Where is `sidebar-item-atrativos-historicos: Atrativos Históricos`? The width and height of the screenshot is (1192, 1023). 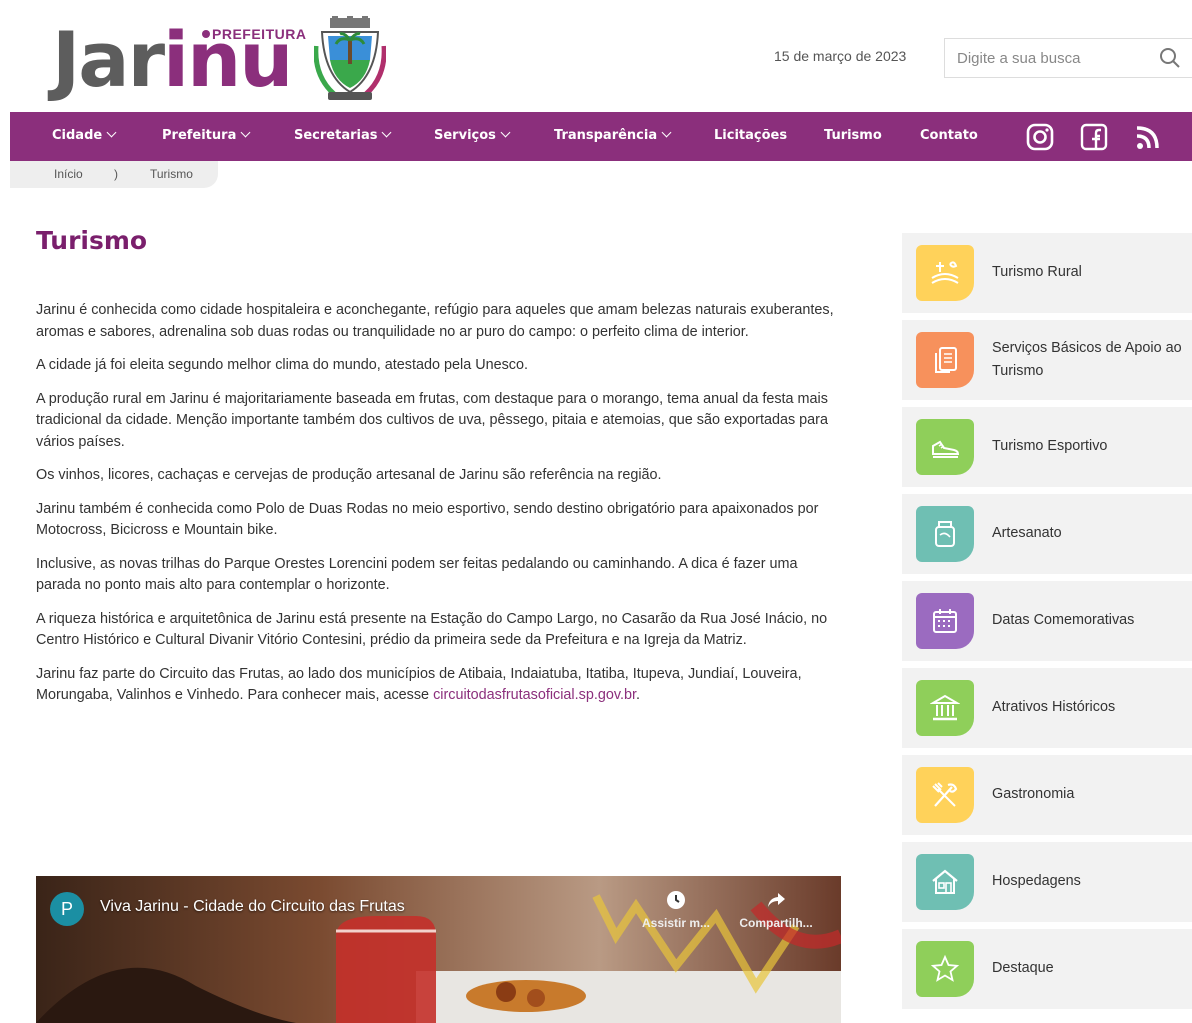 sidebar-item-atrativos-historicos: Atrativos Históricos is located at coordinates (1047, 708).